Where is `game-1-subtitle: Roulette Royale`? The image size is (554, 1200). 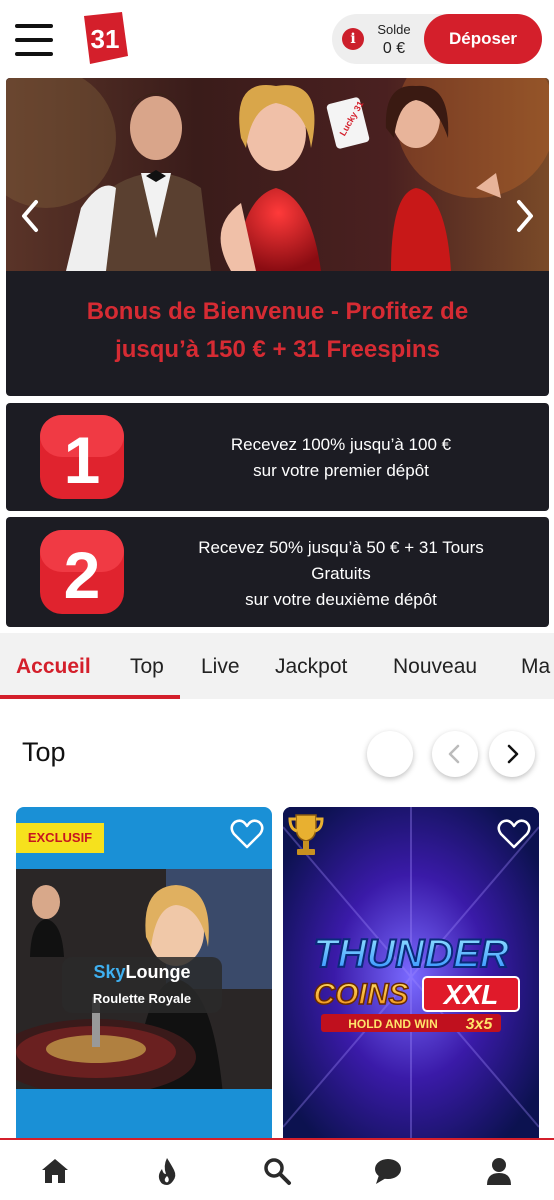
game-1-subtitle: Roulette Royale is located at coordinates (142, 998).